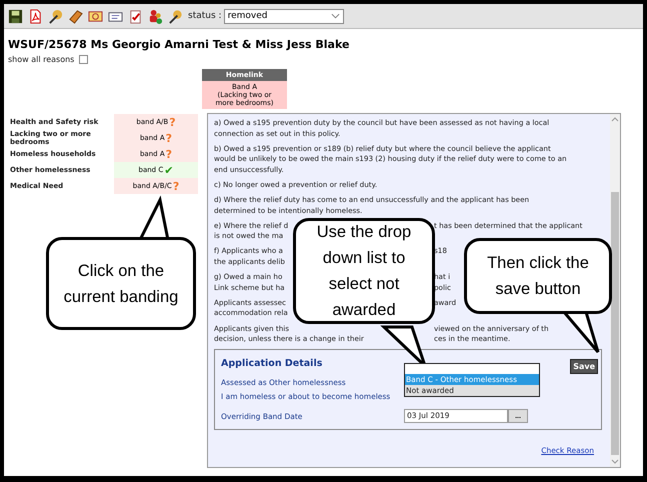  What do you see at coordinates (335, 16) in the screenshot?
I see `chevron-down-icon` at bounding box center [335, 16].